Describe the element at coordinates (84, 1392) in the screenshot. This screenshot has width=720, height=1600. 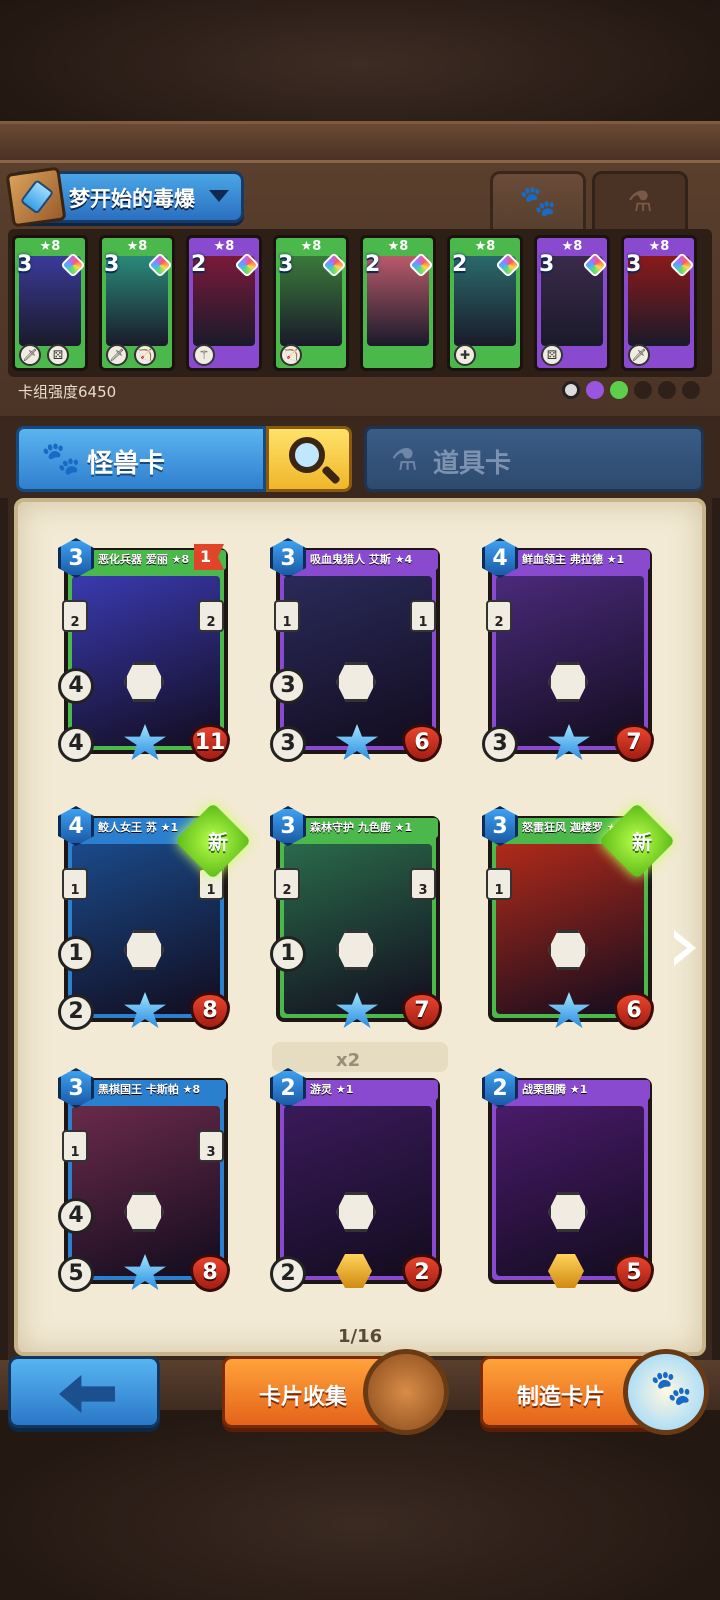
I see `back-button` at that location.